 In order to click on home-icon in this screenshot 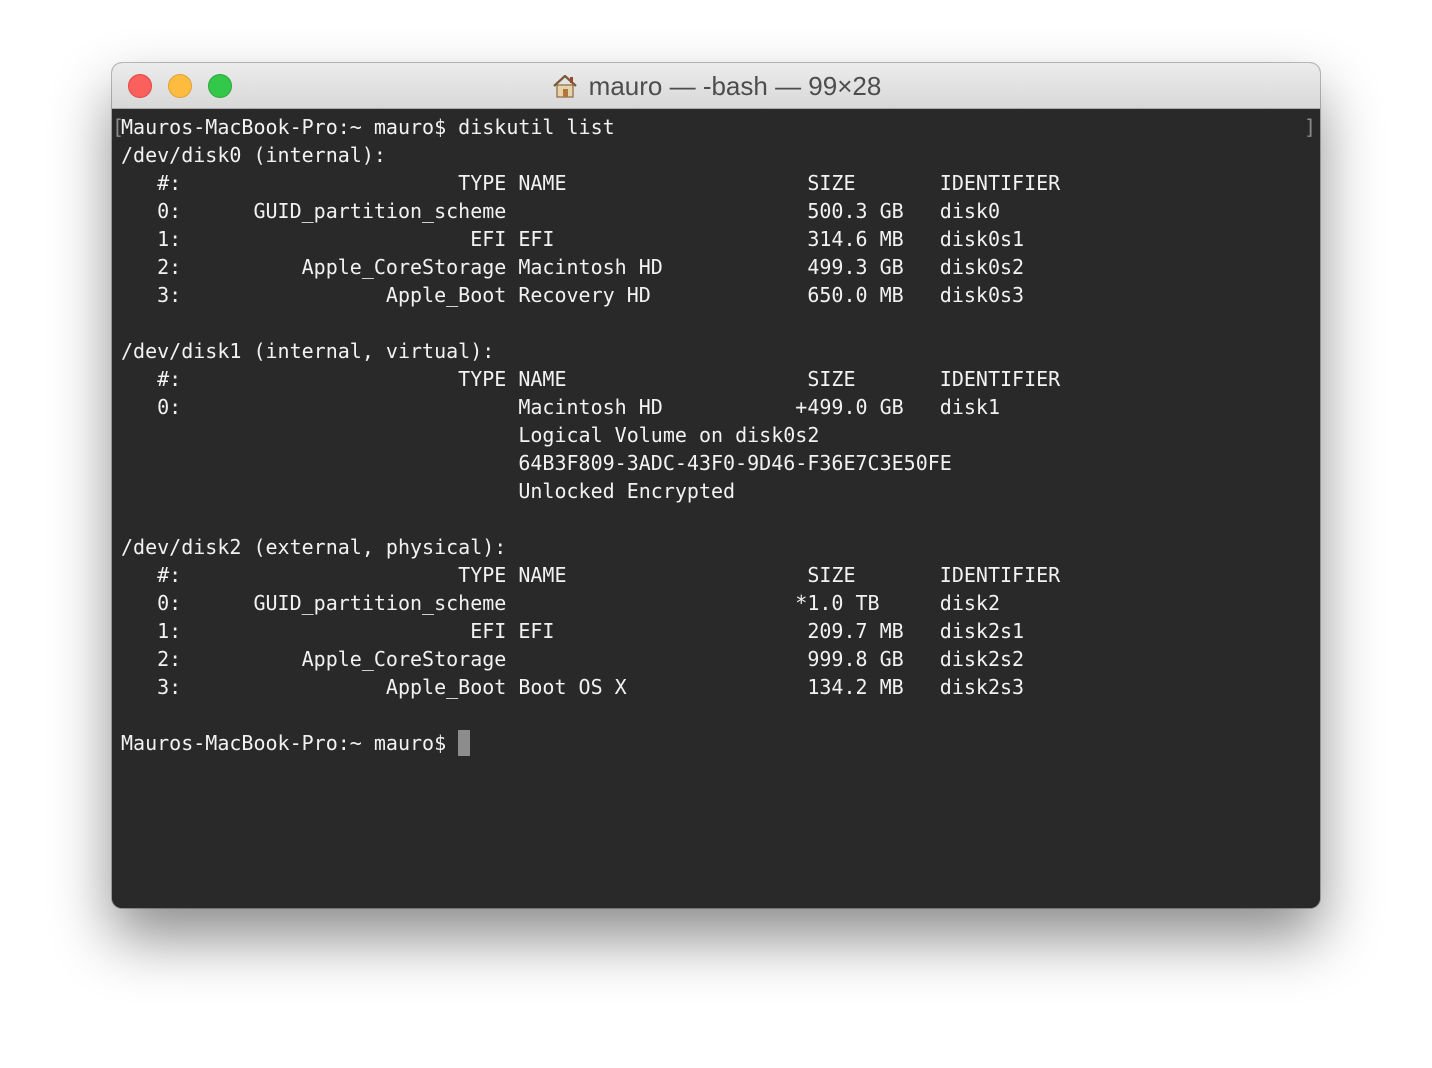, I will do `click(564, 86)`.